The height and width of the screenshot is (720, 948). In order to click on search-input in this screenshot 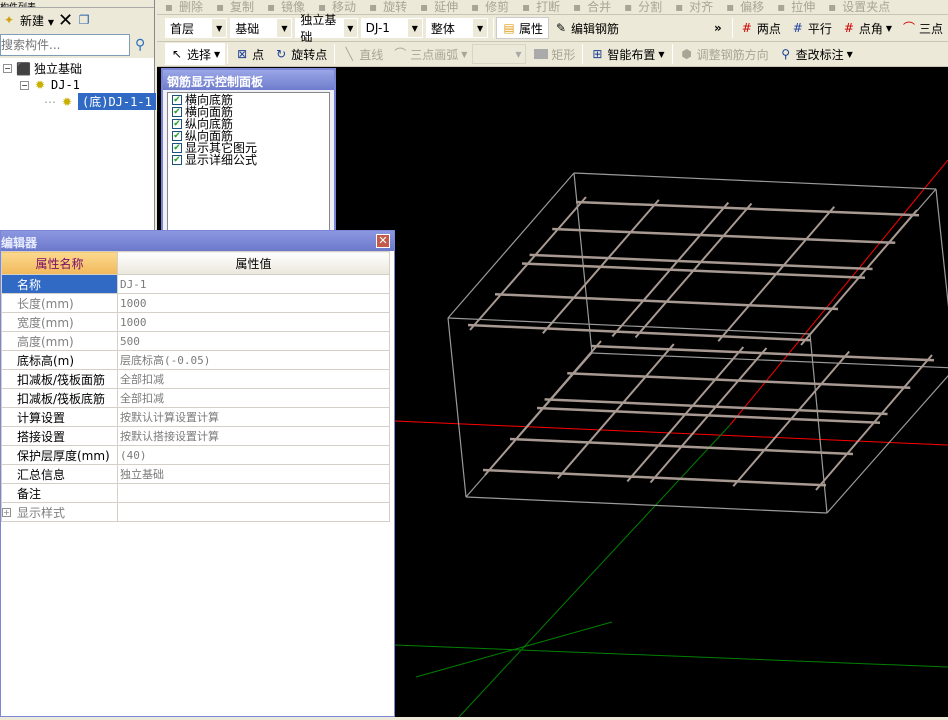, I will do `click(65, 45)`.